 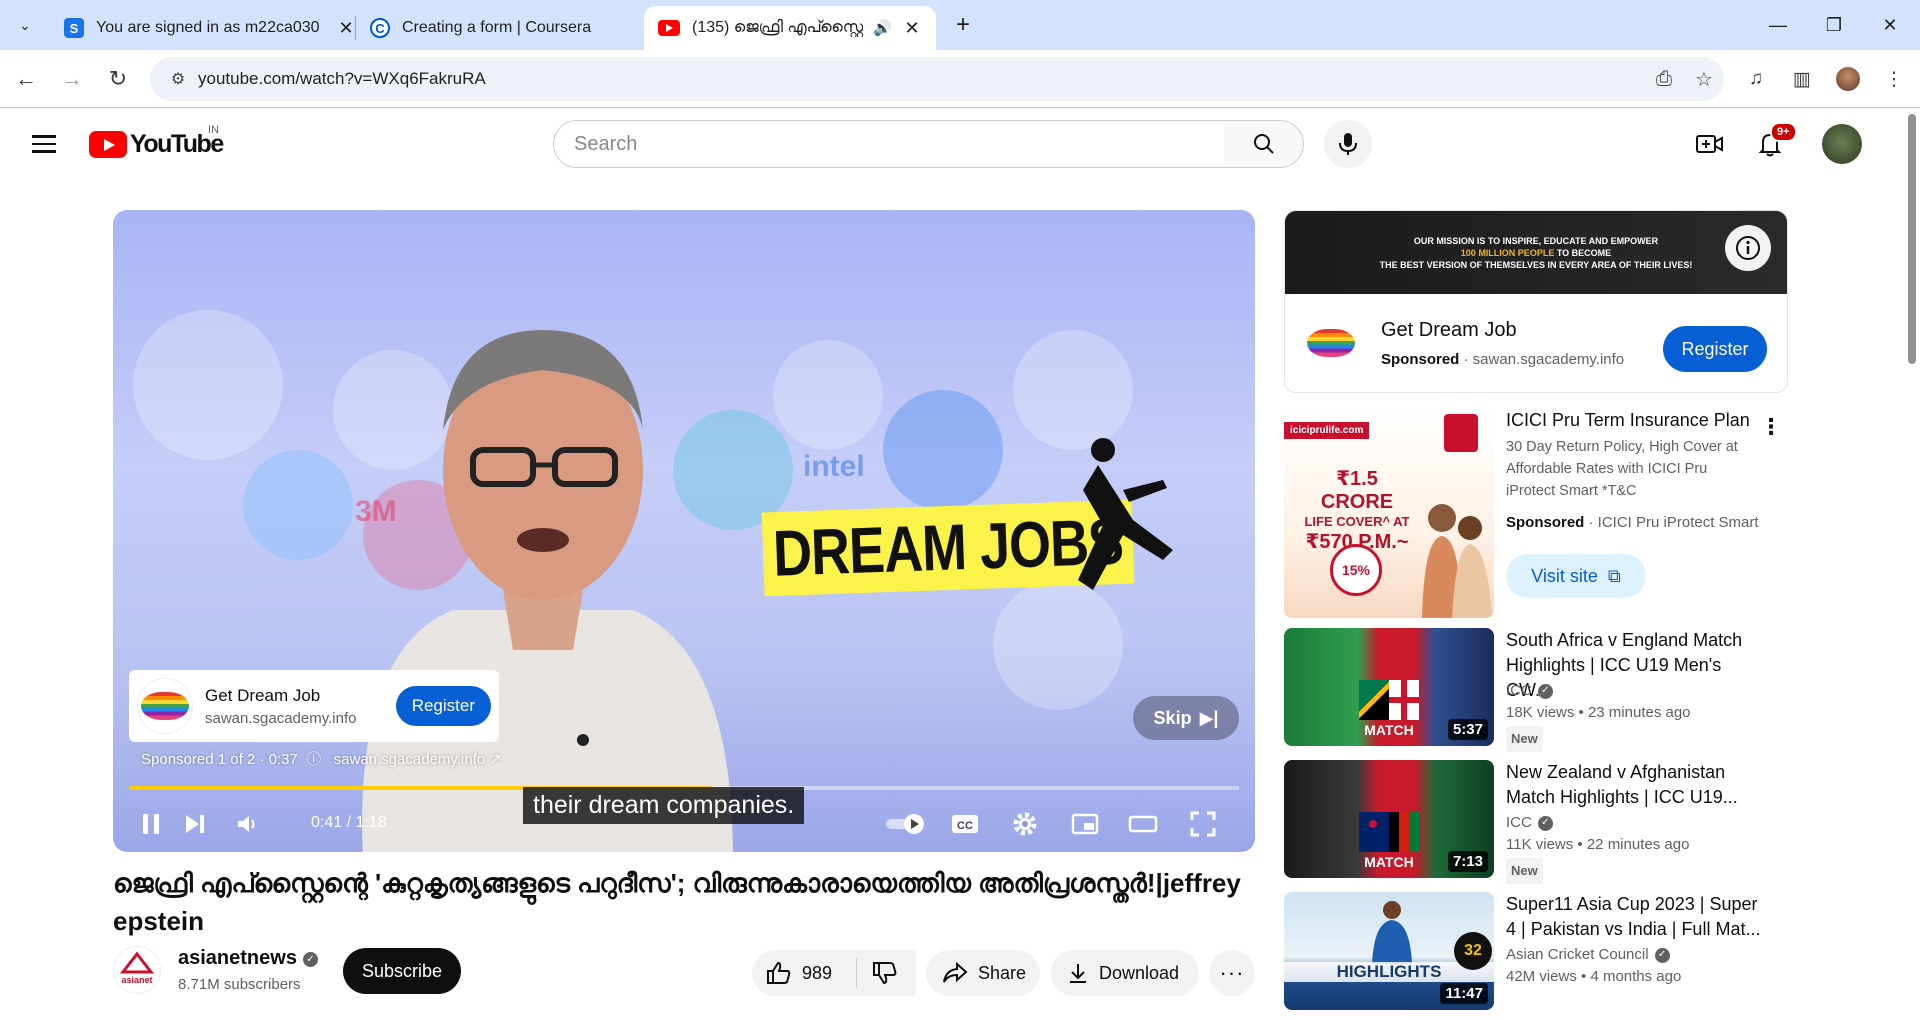 I want to click on address-bar: ⚙ youtube.com/watch?v=WXq6FakruRA ⎙ ☆, so click(x=937, y=79).